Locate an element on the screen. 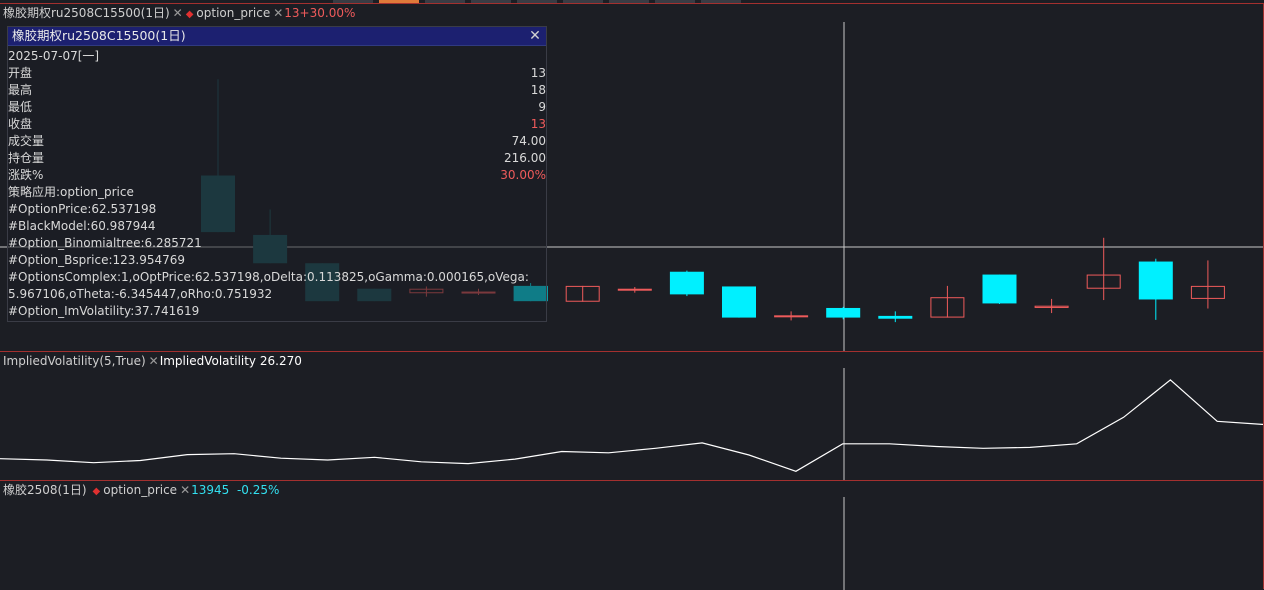 Image resolution: width=1264 pixels, height=590 pixels. popup-text-line: #BlackModel:60.987944 is located at coordinates (82, 226).